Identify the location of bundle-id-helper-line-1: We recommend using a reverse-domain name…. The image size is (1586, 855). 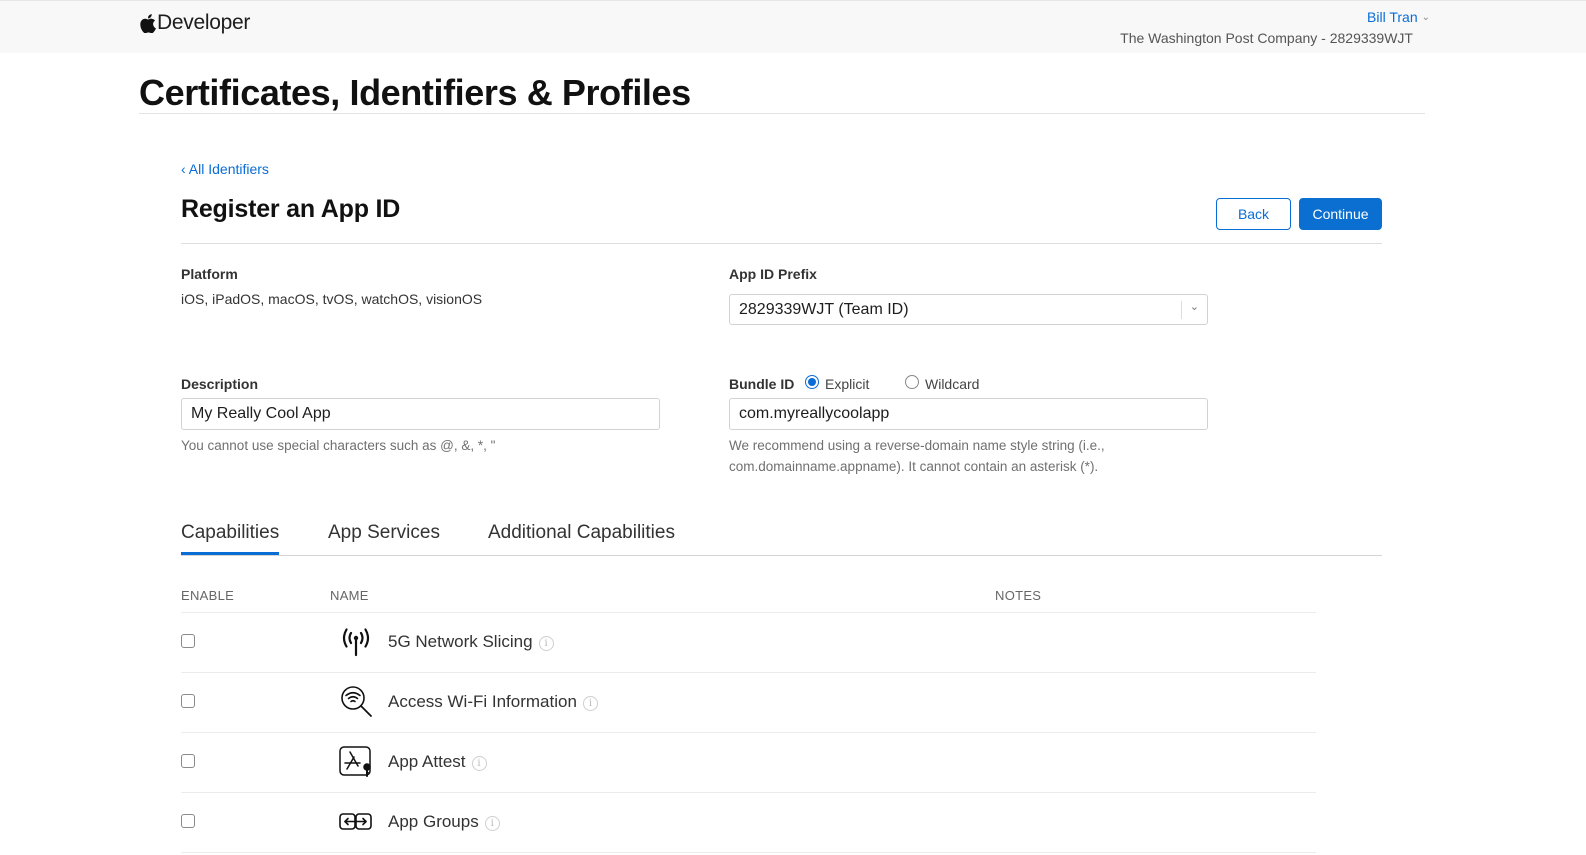
(917, 445).